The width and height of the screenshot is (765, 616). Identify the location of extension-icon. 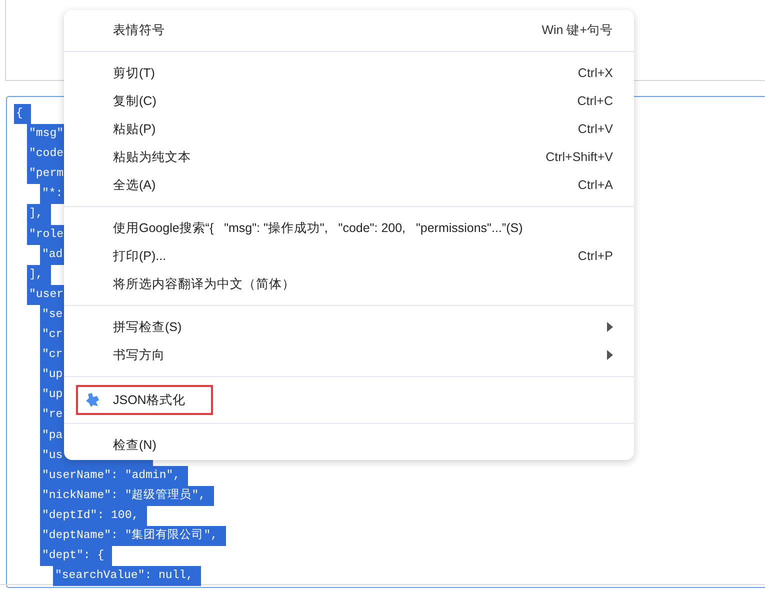
(93, 400).